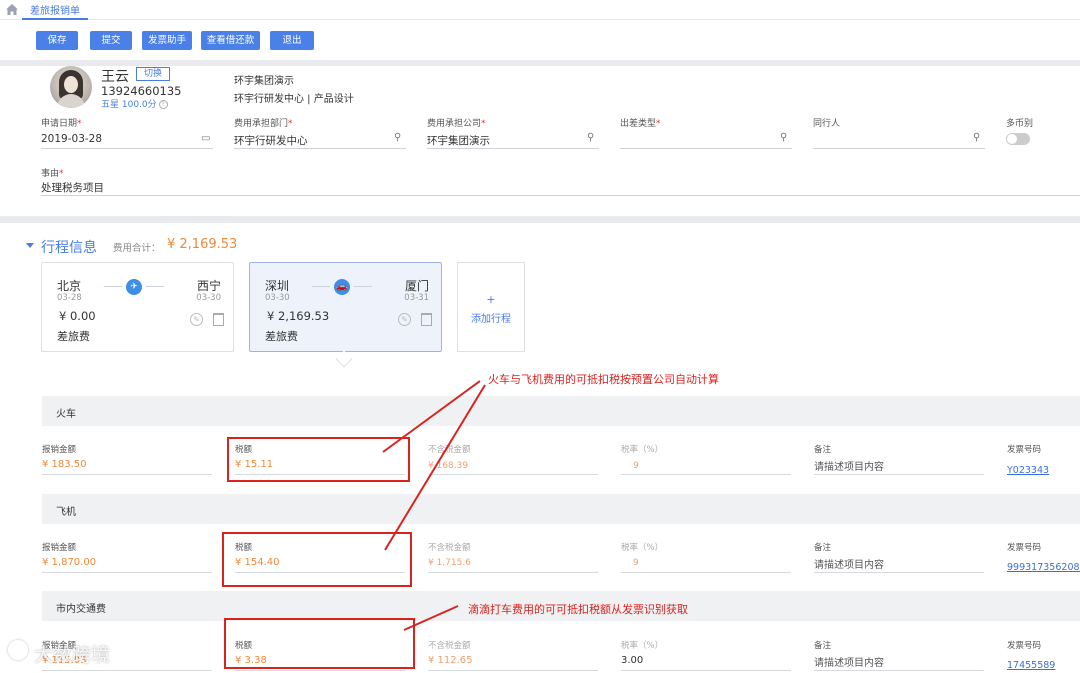  Describe the element at coordinates (434, 505) in the screenshot. I see `annotation-arrows` at that location.